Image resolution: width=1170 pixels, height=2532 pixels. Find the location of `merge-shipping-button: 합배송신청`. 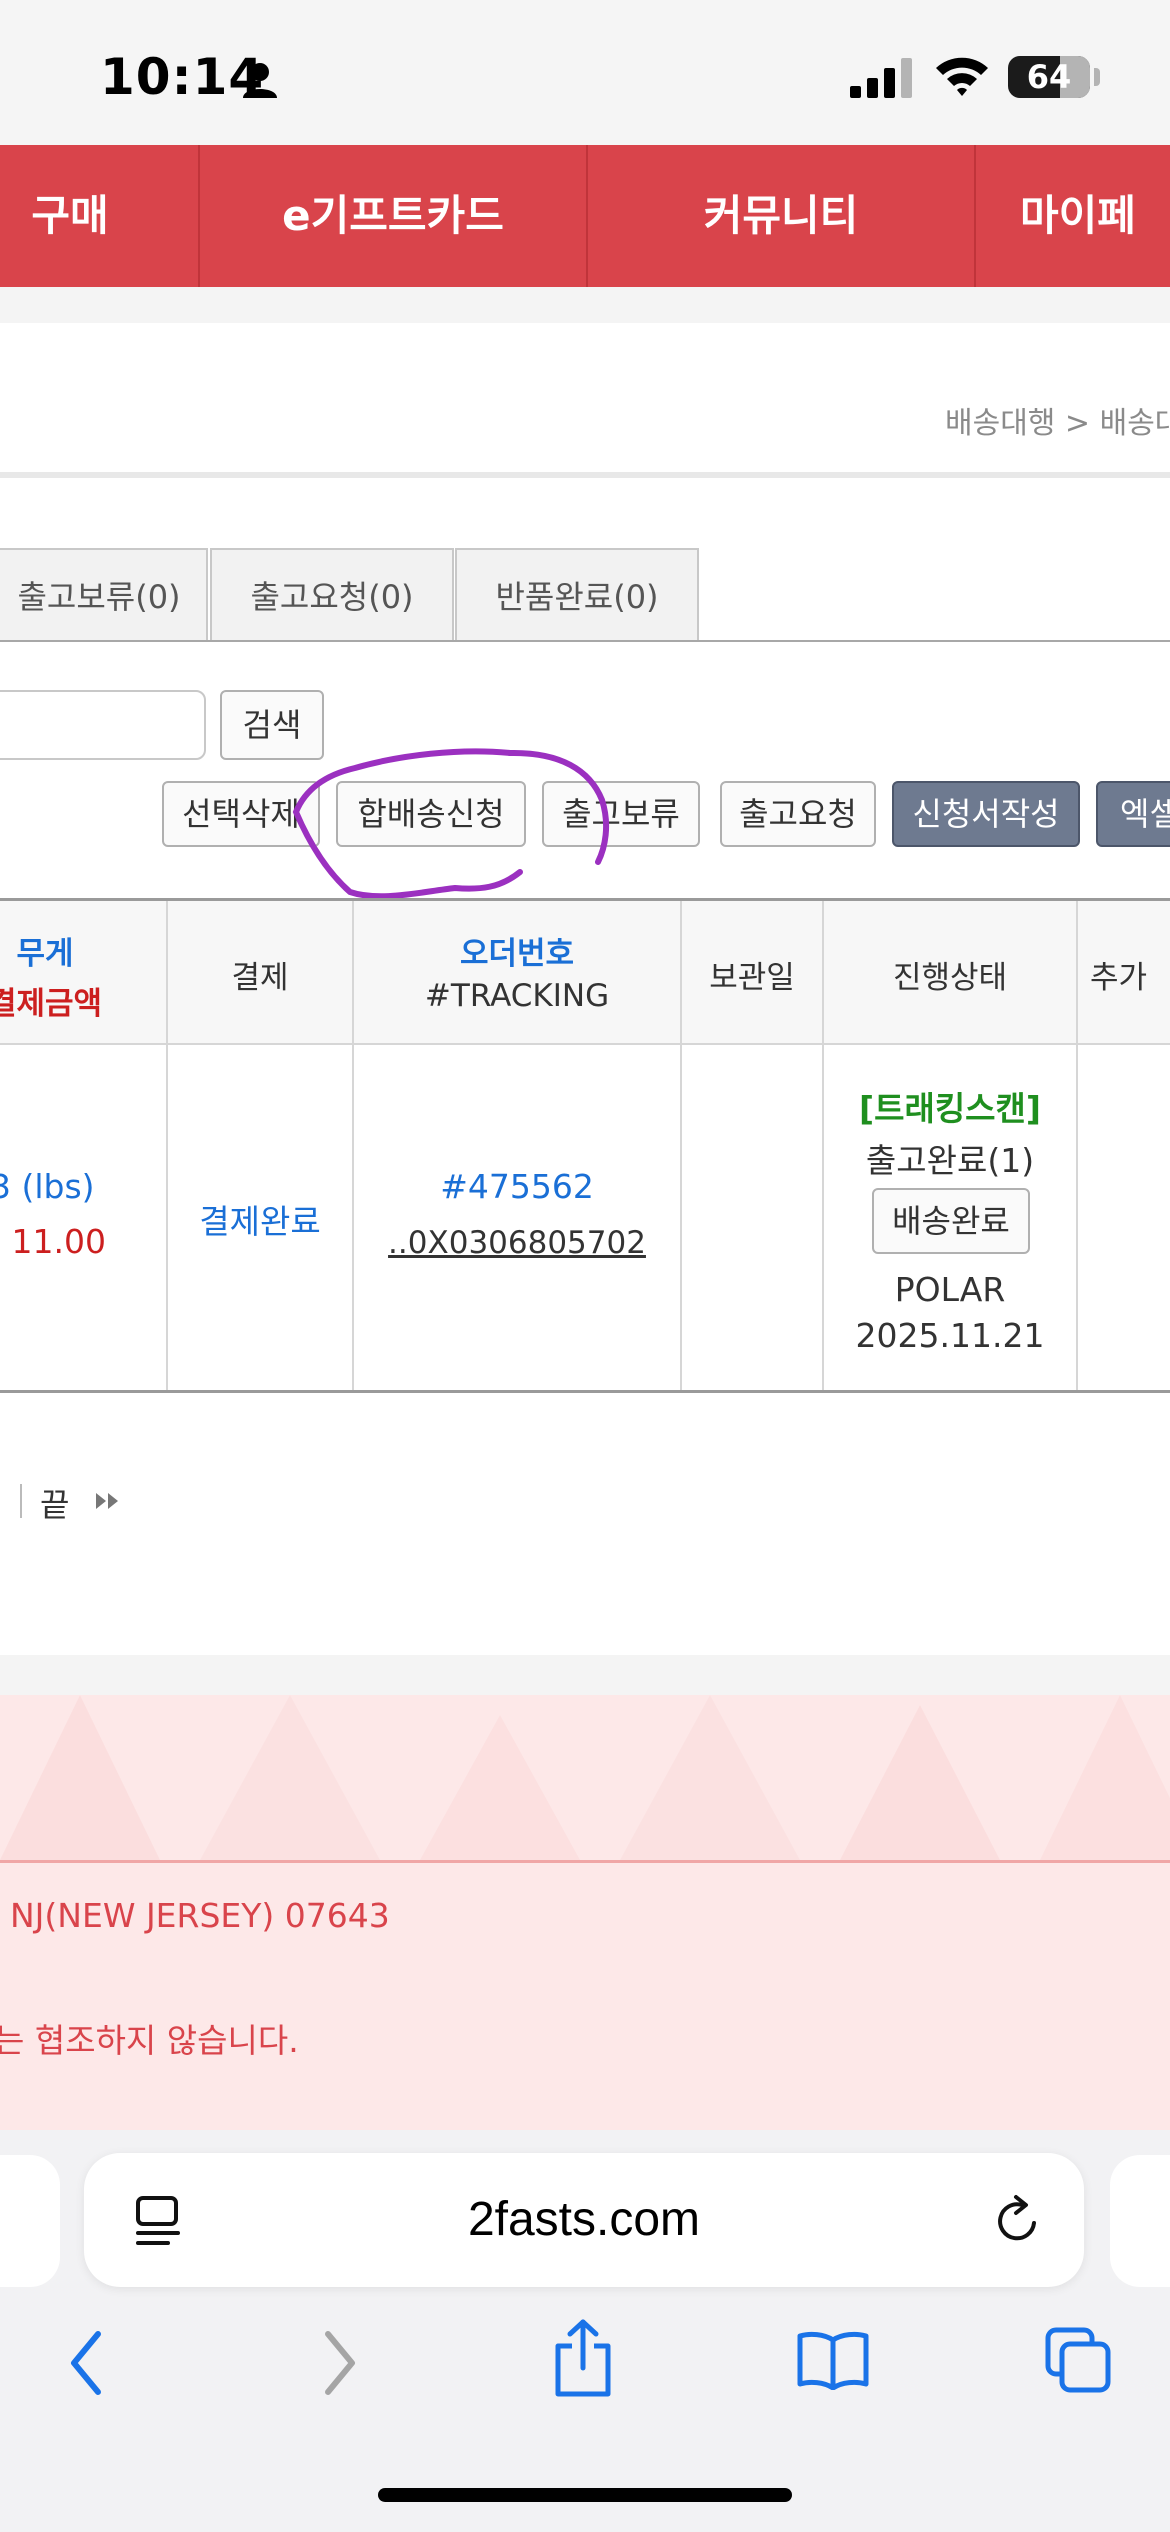

merge-shipping-button: 합배송신청 is located at coordinates (431, 814).